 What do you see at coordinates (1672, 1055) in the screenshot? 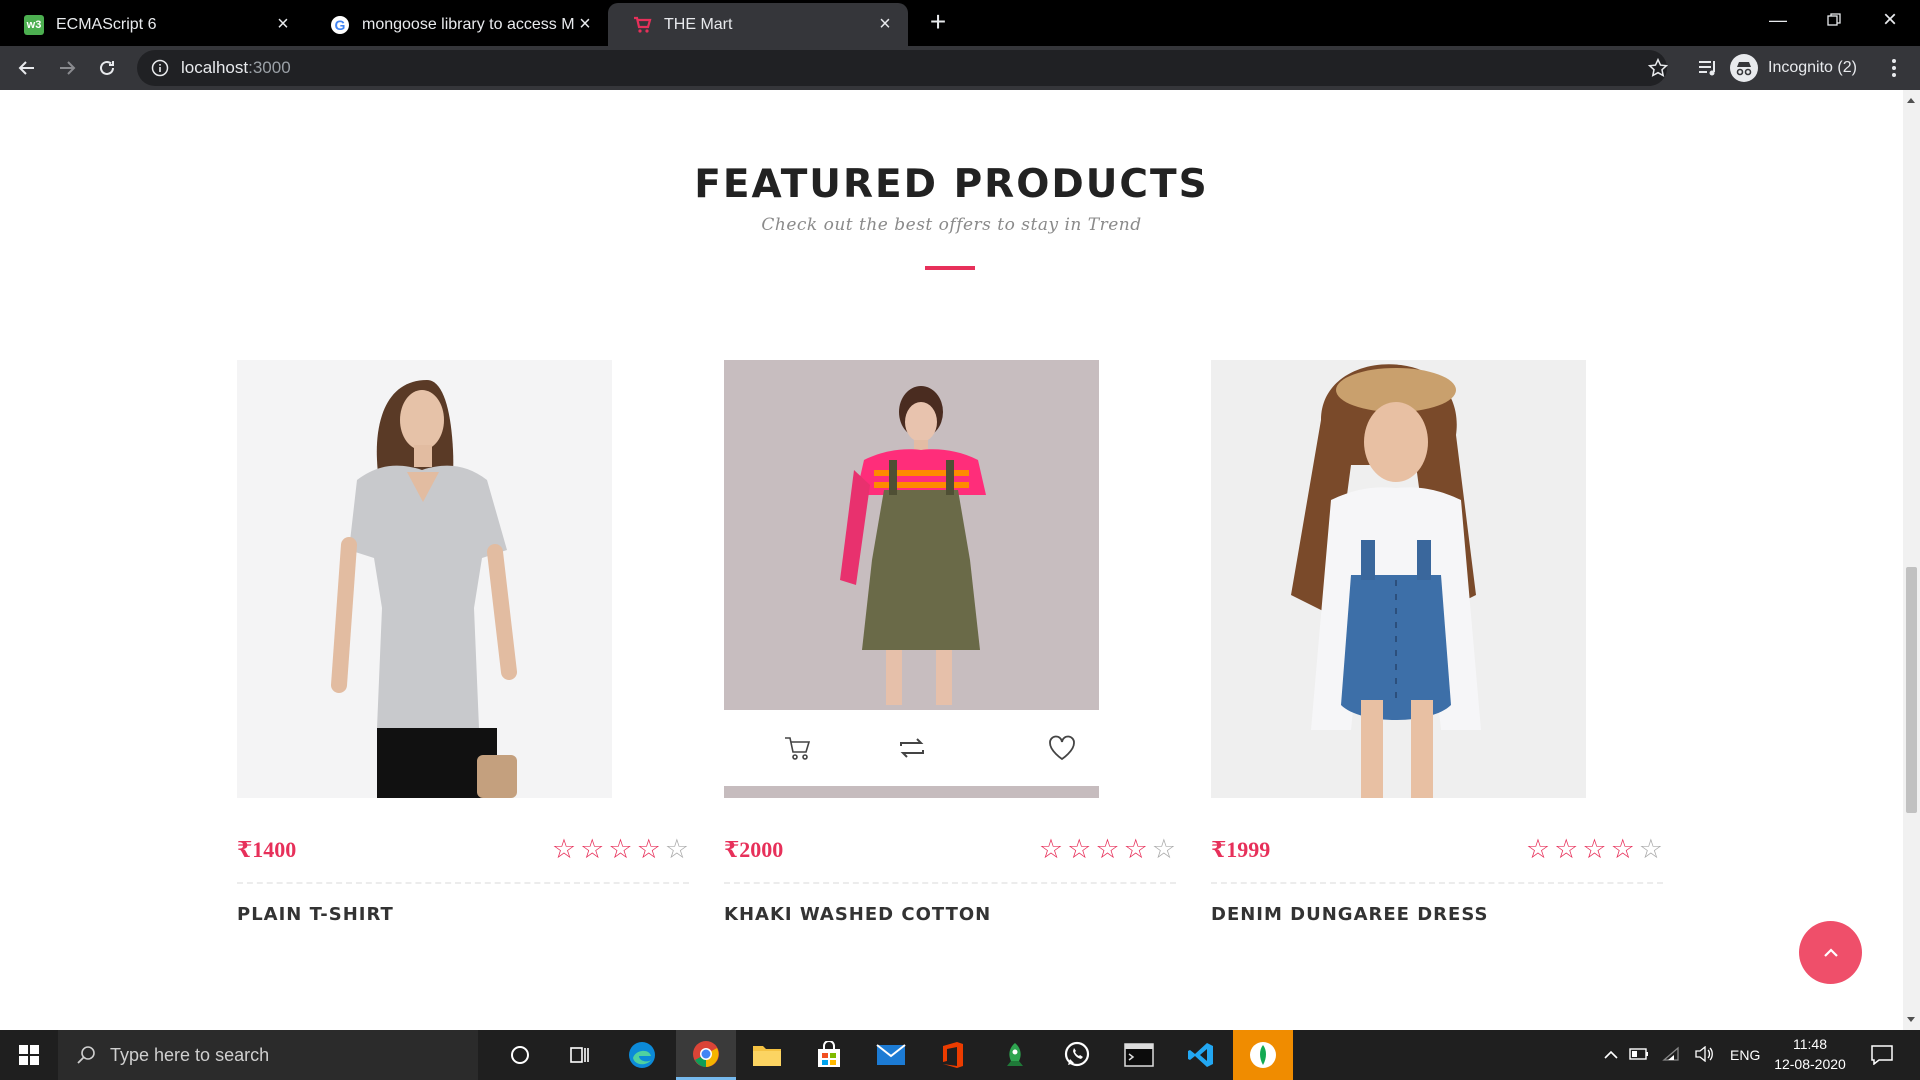
I see `wifi-icon` at bounding box center [1672, 1055].